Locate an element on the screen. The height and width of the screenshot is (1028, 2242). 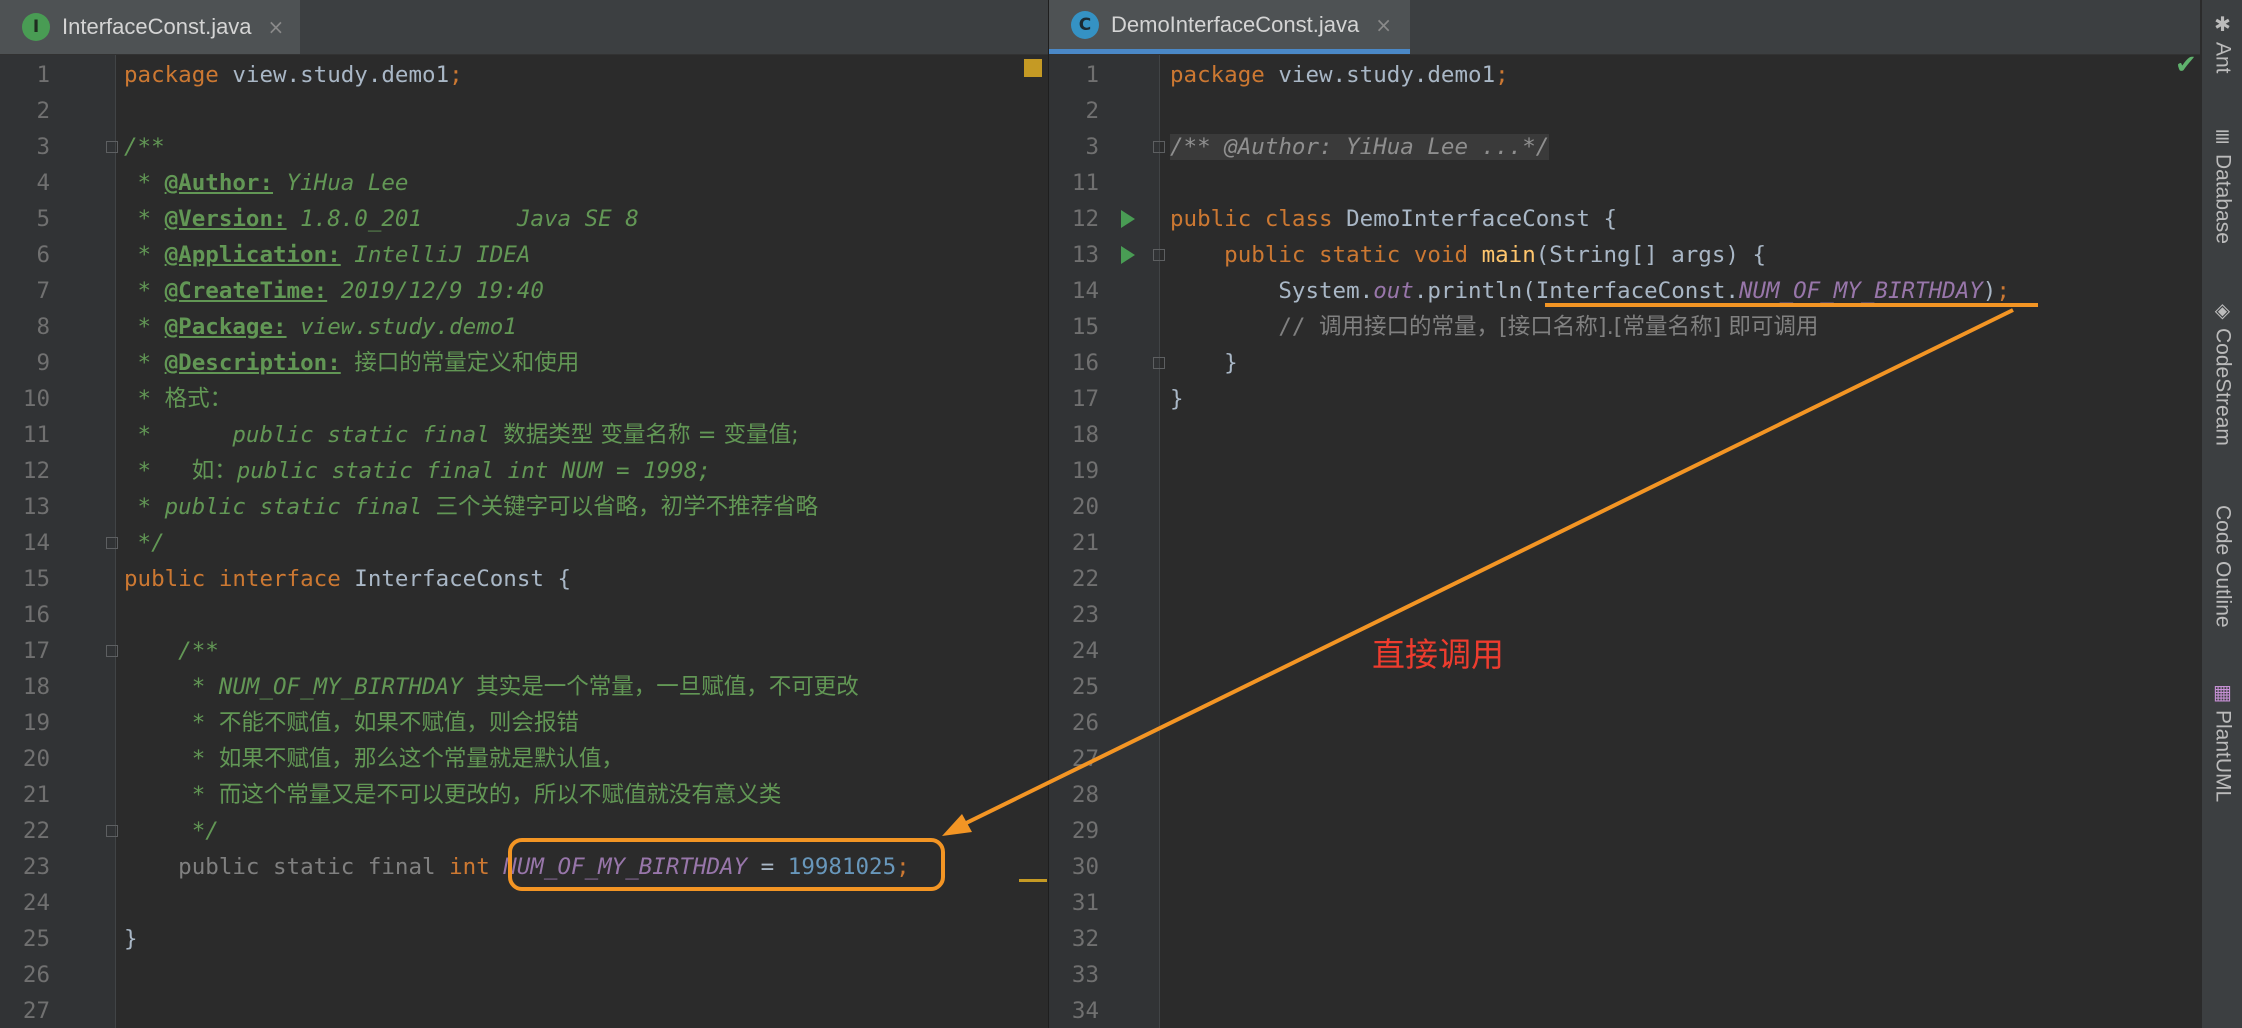
code-line: 29 is located at coordinates (1624, 831).